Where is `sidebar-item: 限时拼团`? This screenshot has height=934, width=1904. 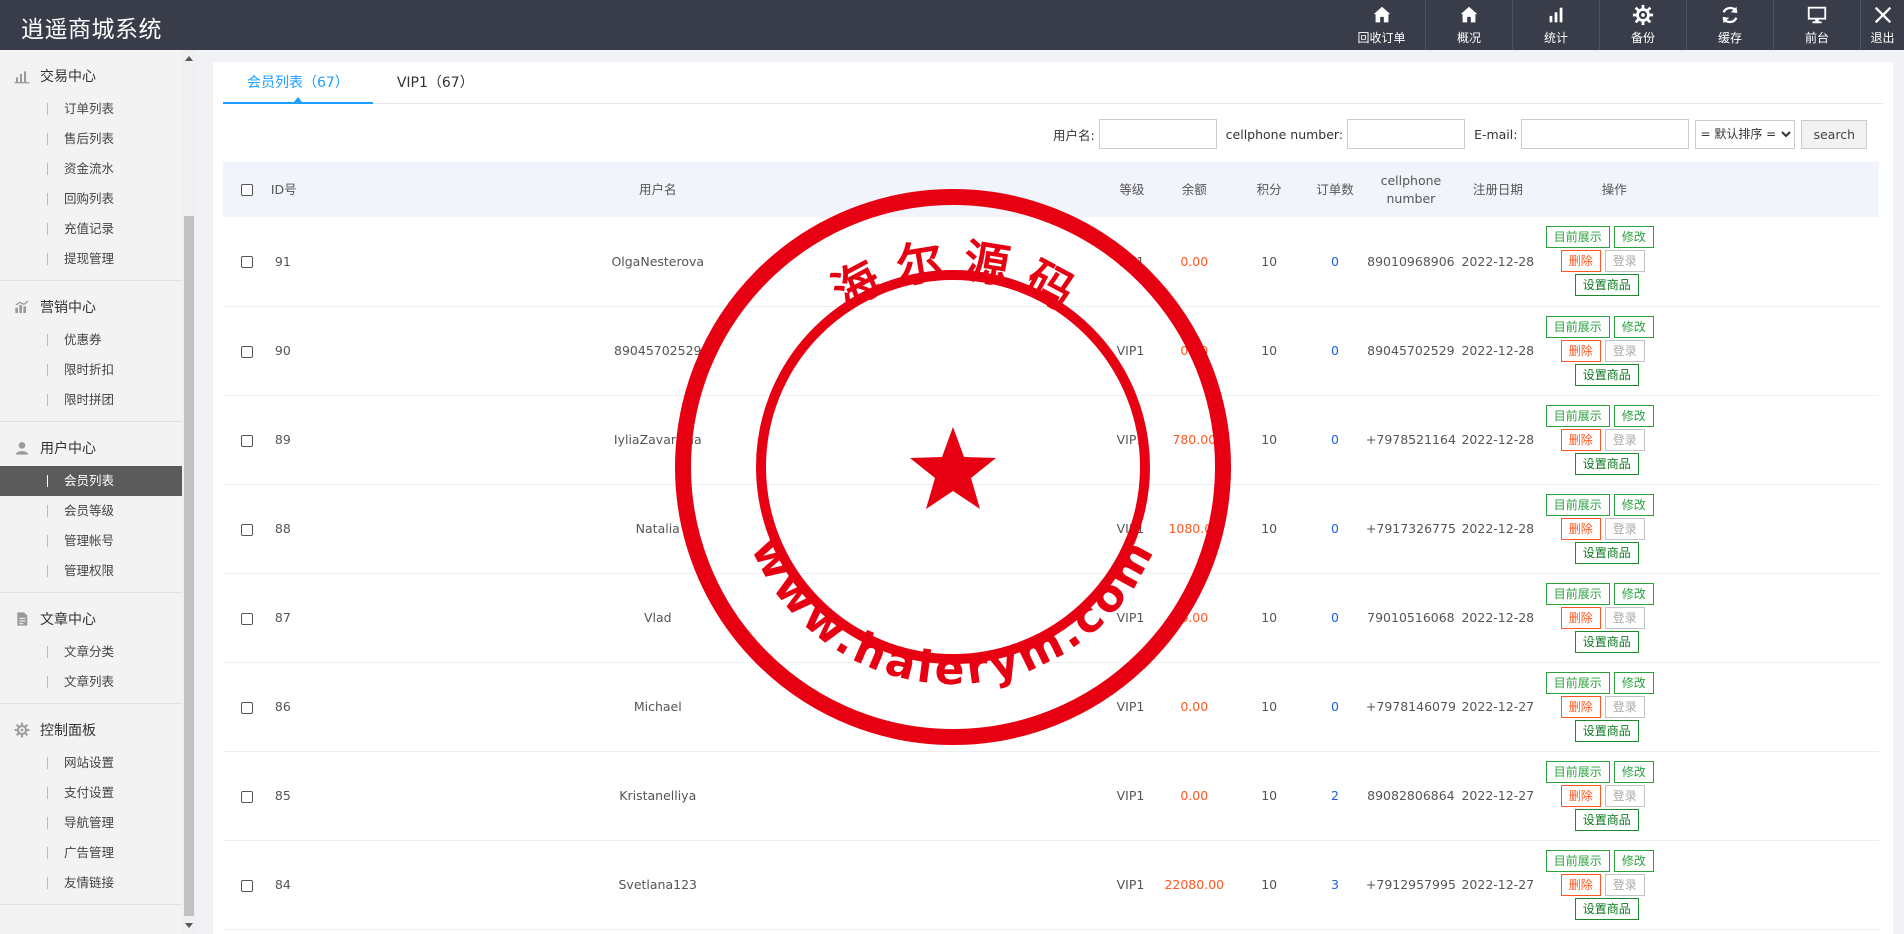 sidebar-item: 限时拼团 is located at coordinates (91, 400).